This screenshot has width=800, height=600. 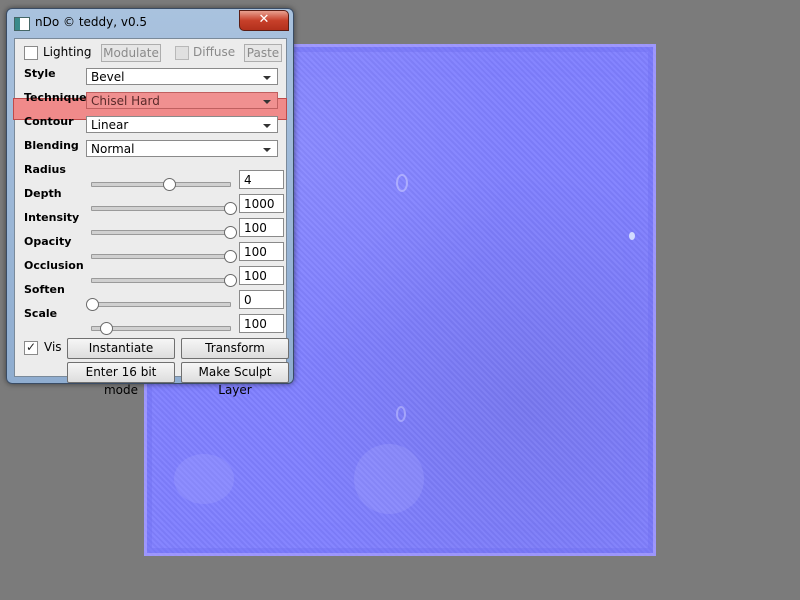 I want to click on blending-value: Normal, so click(x=113, y=149).